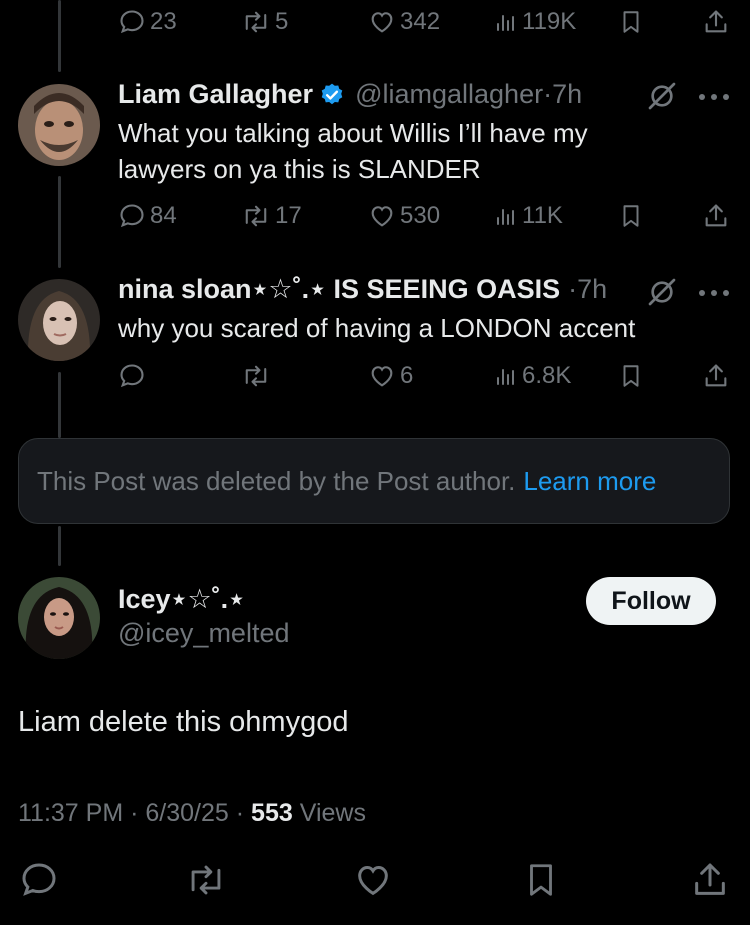  What do you see at coordinates (449, 94) in the screenshot?
I see `handle: @liamgallagher` at bounding box center [449, 94].